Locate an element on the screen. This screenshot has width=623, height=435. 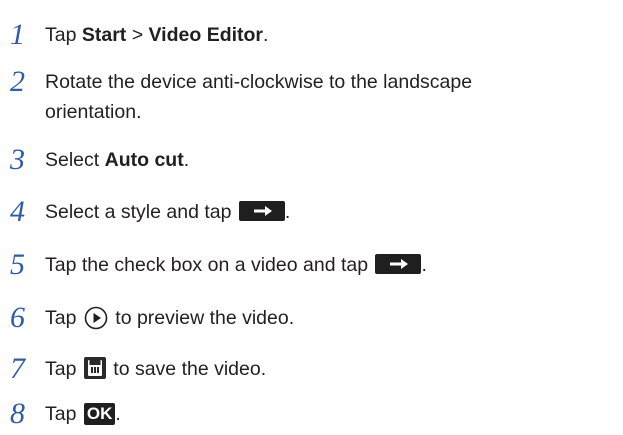
step-text: Tap to preview the video. is located at coordinates (332, 318).